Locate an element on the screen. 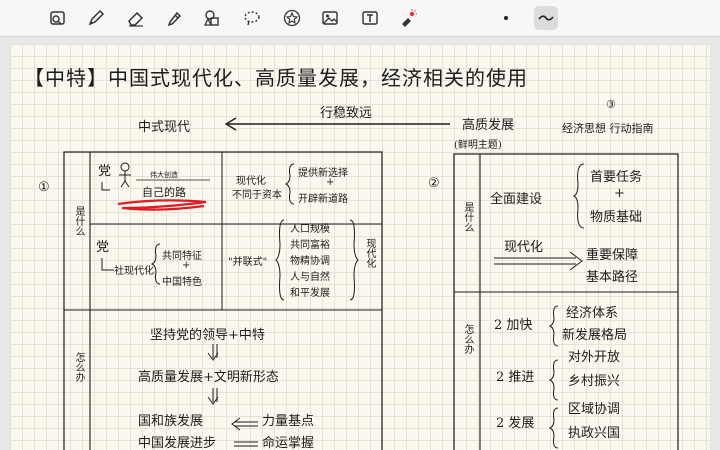 The width and height of the screenshot is (720, 450). primary-task-text: 首要任务 is located at coordinates (616, 177).